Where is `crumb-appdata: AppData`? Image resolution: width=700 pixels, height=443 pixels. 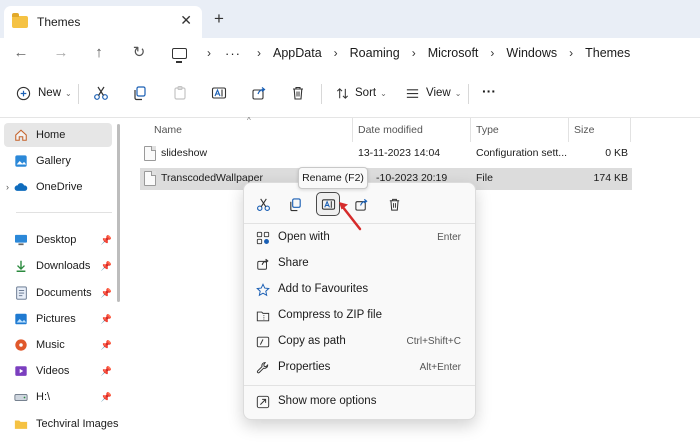
crumb-appdata: AppData is located at coordinates (297, 53).